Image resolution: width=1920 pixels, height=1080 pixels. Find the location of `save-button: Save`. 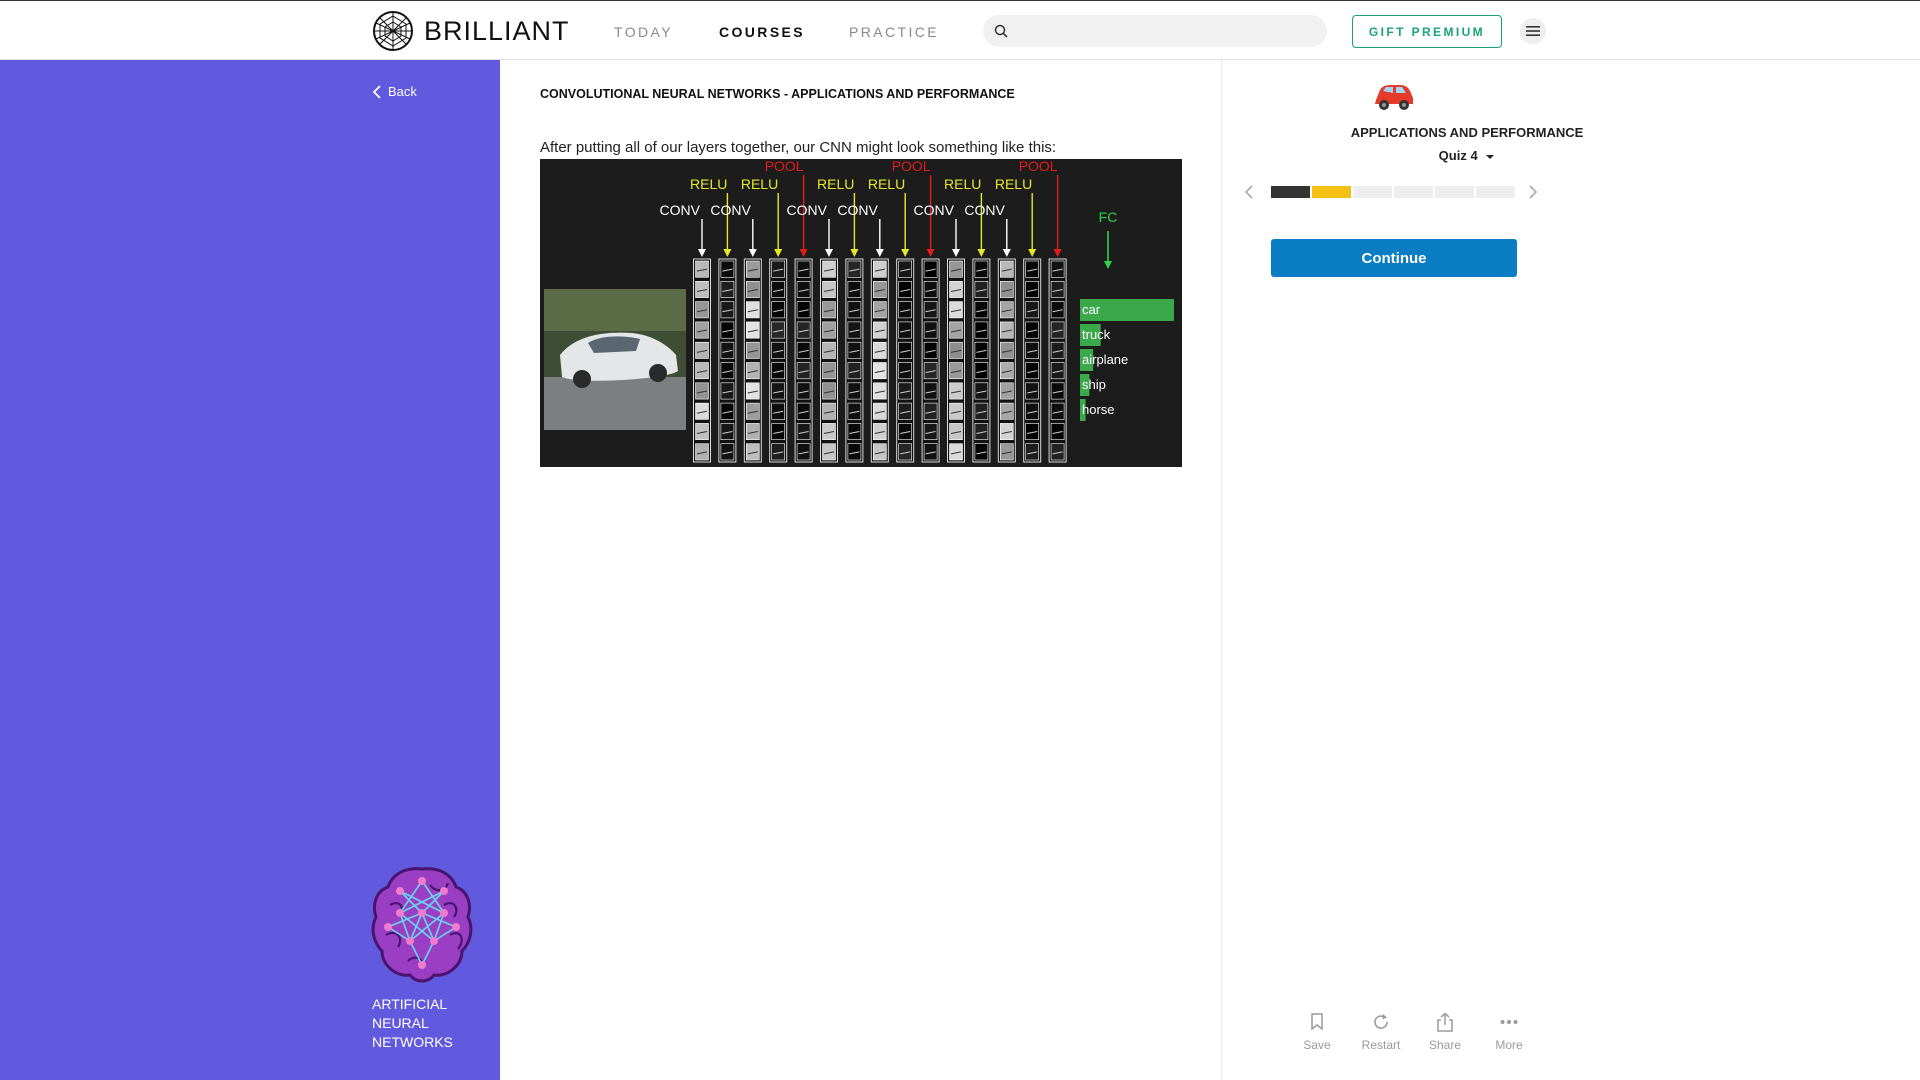

save-button: Save is located at coordinates (1317, 1031).